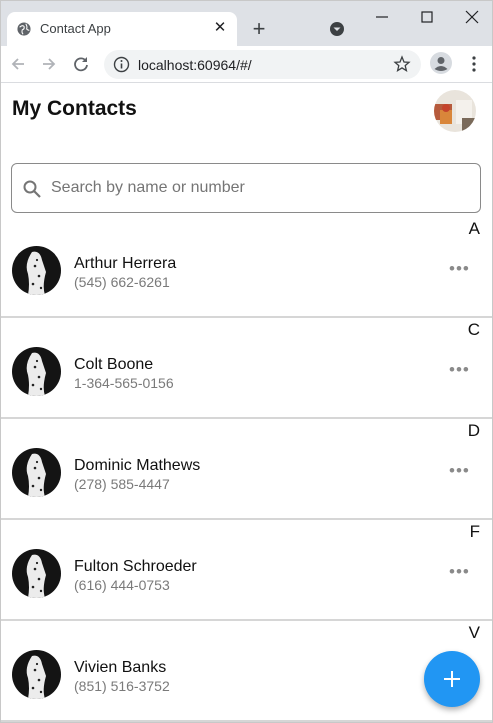  Describe the element at coordinates (262, 64) in the screenshot. I see `address-bar: localhost:60964/#/` at that location.